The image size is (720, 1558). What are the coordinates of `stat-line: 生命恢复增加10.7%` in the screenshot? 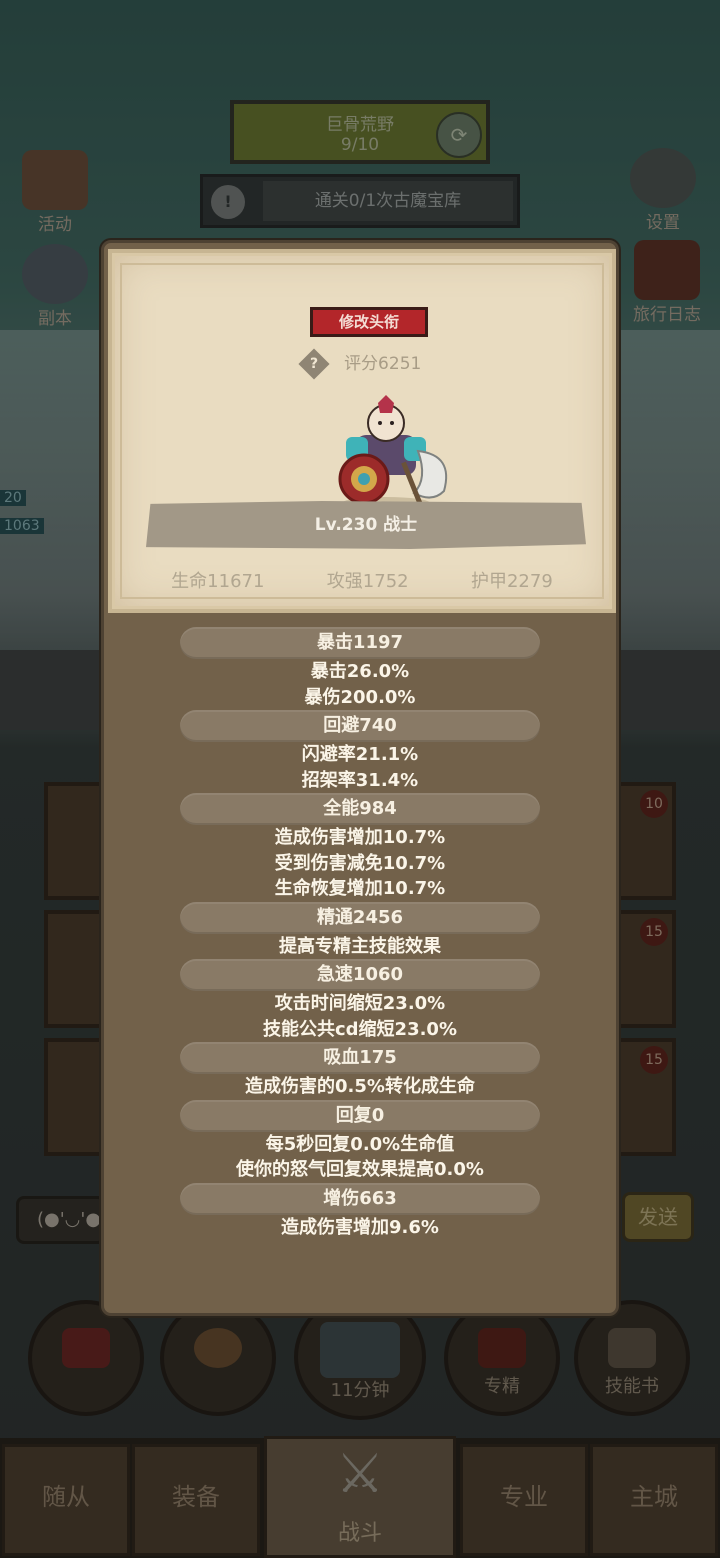 It's located at (360, 888).